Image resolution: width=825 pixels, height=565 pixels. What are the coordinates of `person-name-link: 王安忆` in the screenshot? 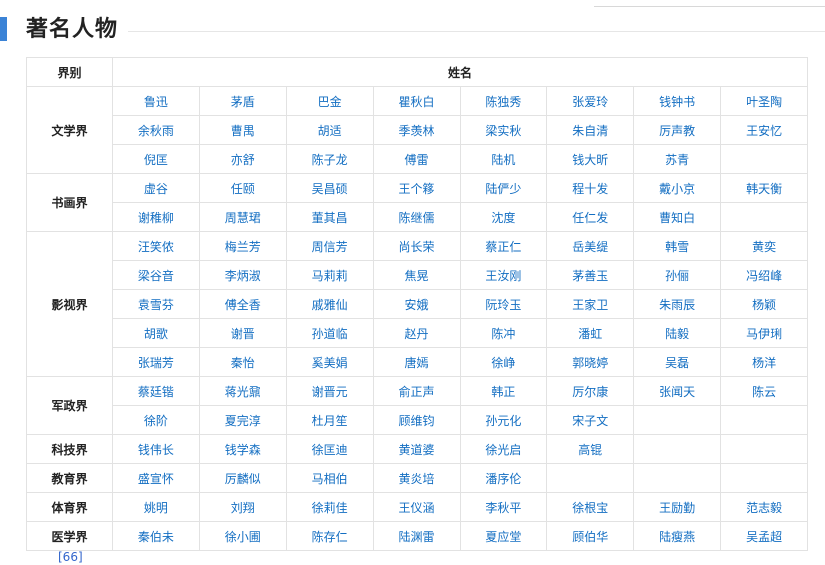 It's located at (764, 130).